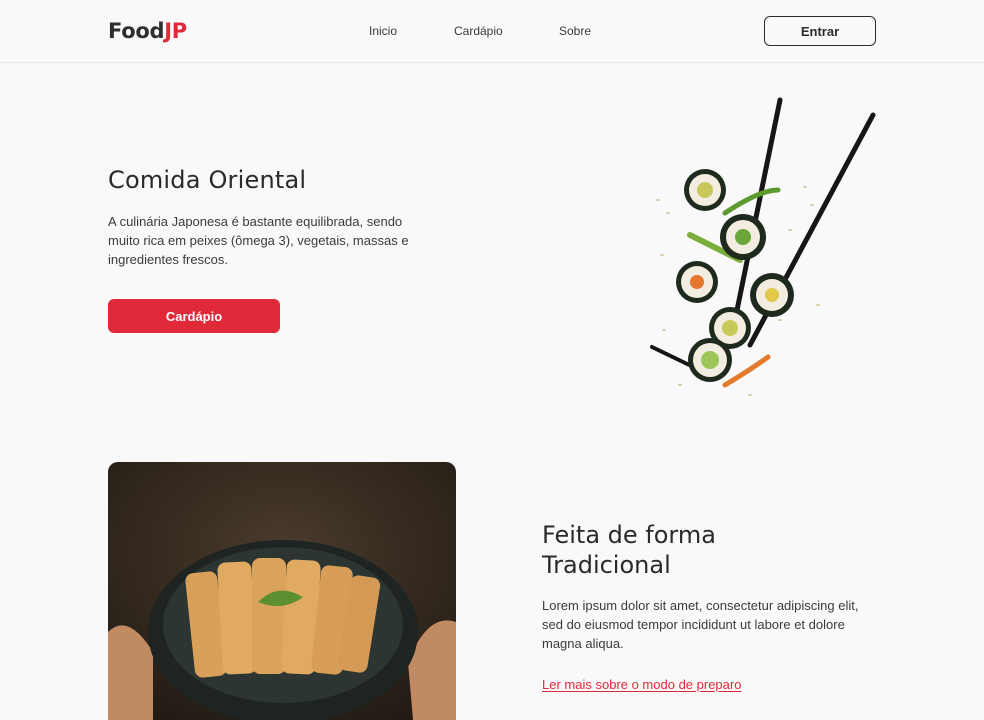 The height and width of the screenshot is (720, 984). I want to click on nav-sobre: Sobre, so click(575, 31).